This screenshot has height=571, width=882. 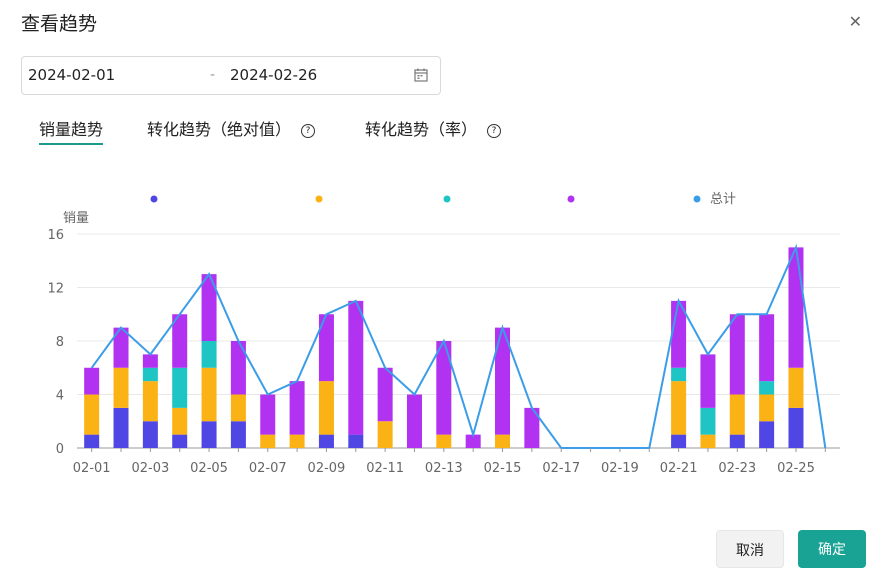 I want to click on cancel-button: 取消, so click(x=750, y=549).